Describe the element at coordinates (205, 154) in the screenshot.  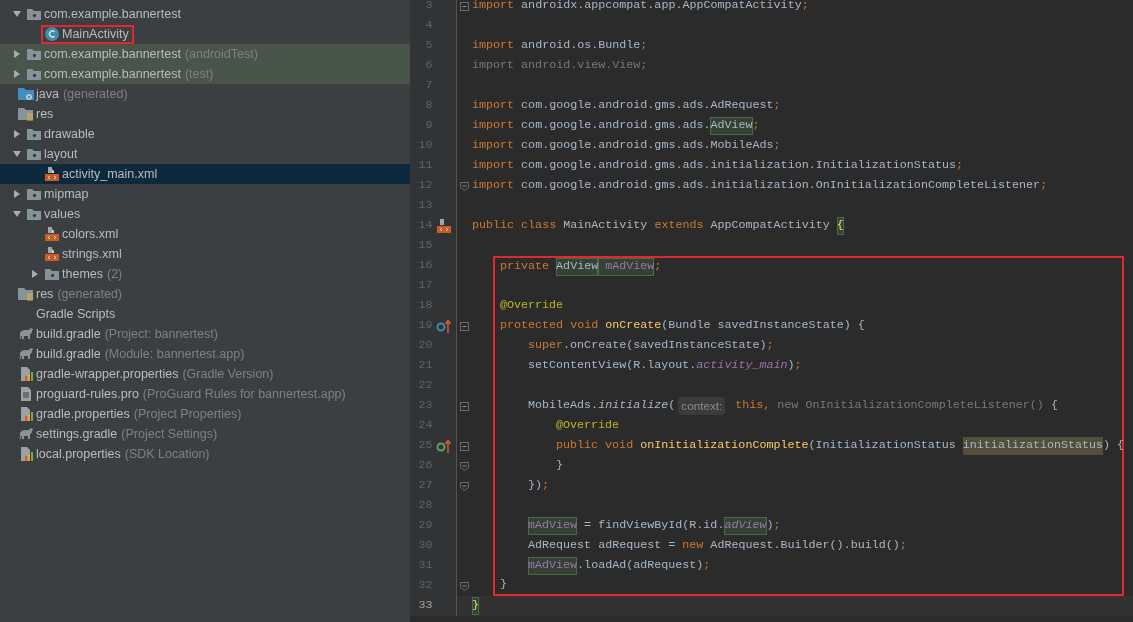
I see `tree-item: layout` at that location.